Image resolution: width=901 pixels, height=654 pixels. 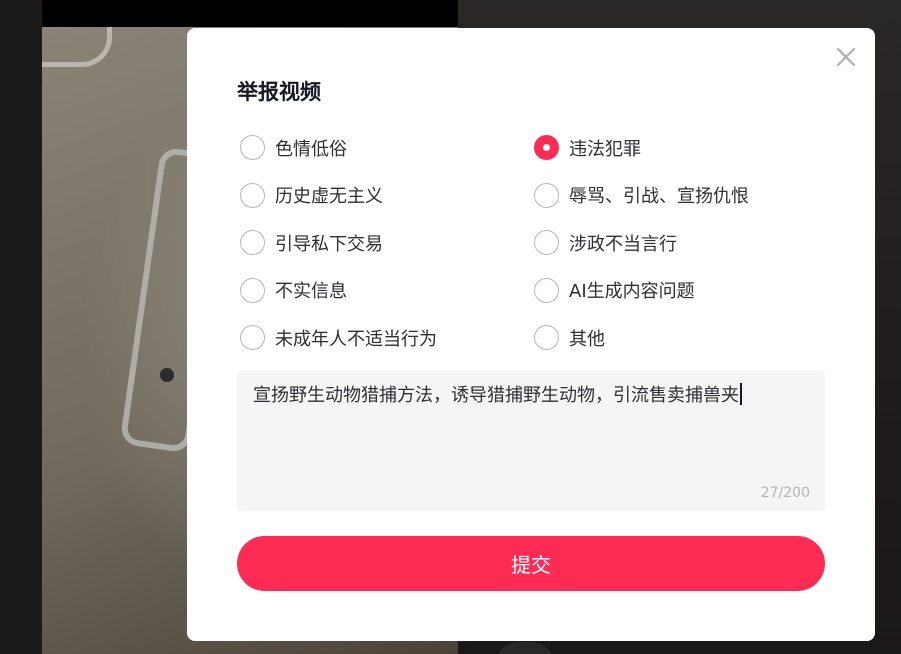 I want to click on text-caret, so click(x=741, y=394).